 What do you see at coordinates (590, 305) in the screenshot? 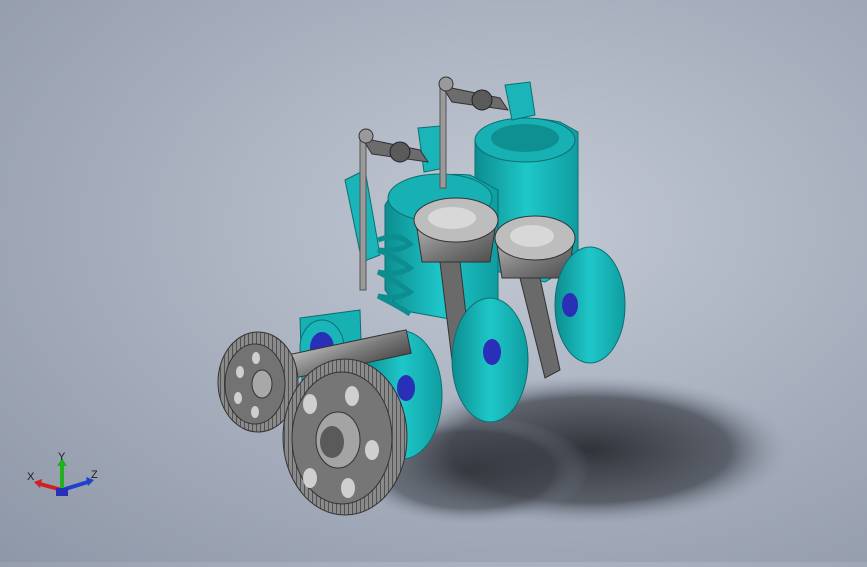
I see `crank-disc-rear` at bounding box center [590, 305].